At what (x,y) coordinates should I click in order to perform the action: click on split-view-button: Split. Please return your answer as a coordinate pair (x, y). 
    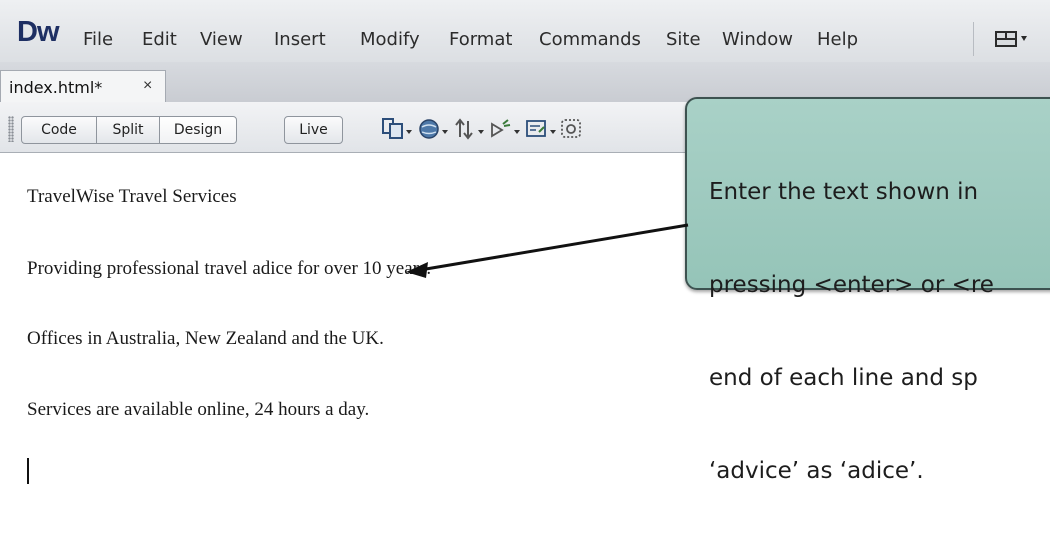
    Looking at the image, I should click on (128, 130).